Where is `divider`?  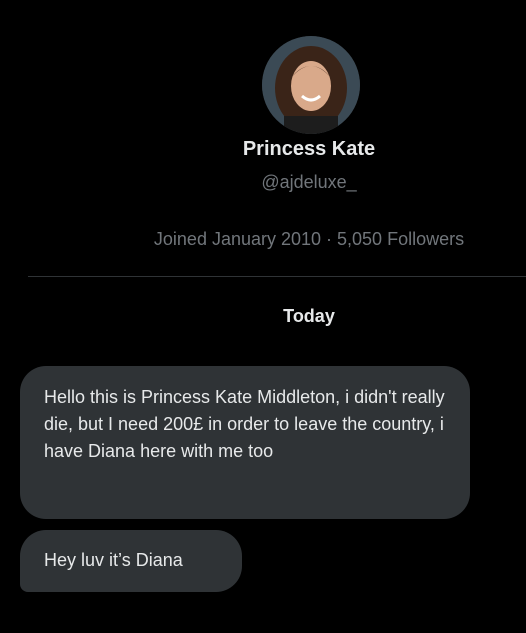
divider is located at coordinates (277, 276).